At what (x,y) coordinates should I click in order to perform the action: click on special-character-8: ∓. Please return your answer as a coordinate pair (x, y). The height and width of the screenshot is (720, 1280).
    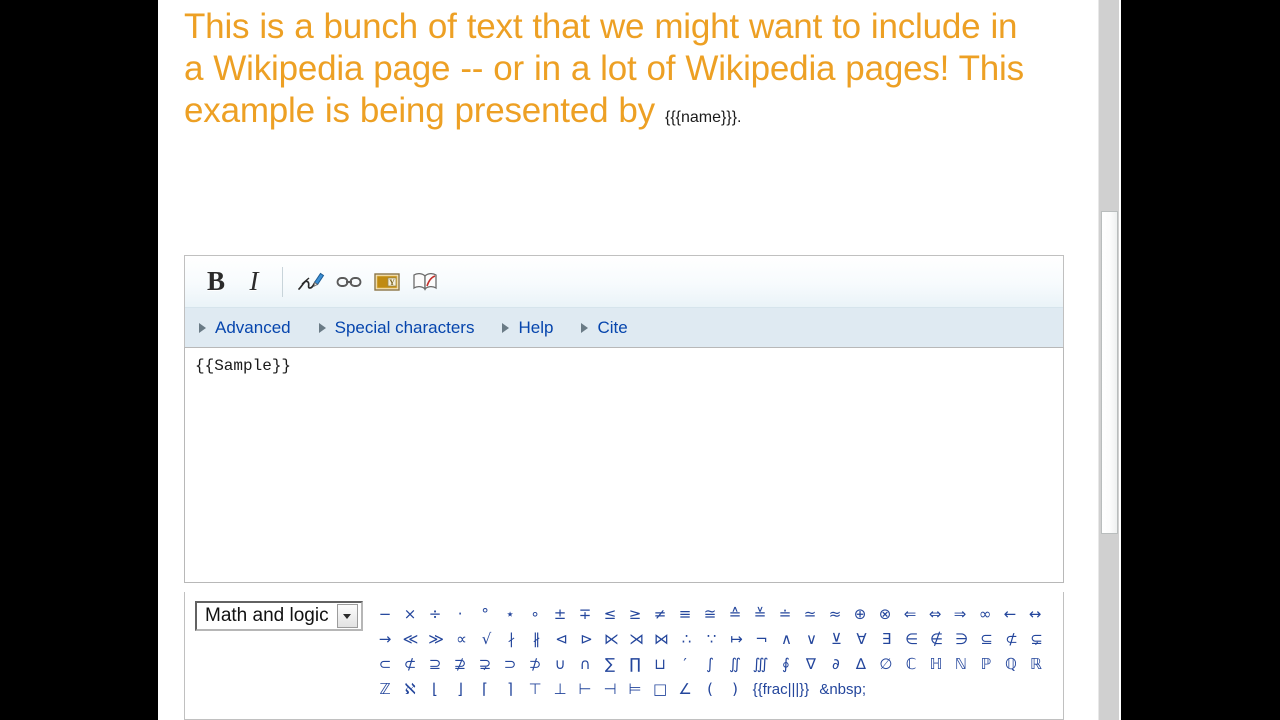
    Looking at the image, I should click on (585, 614).